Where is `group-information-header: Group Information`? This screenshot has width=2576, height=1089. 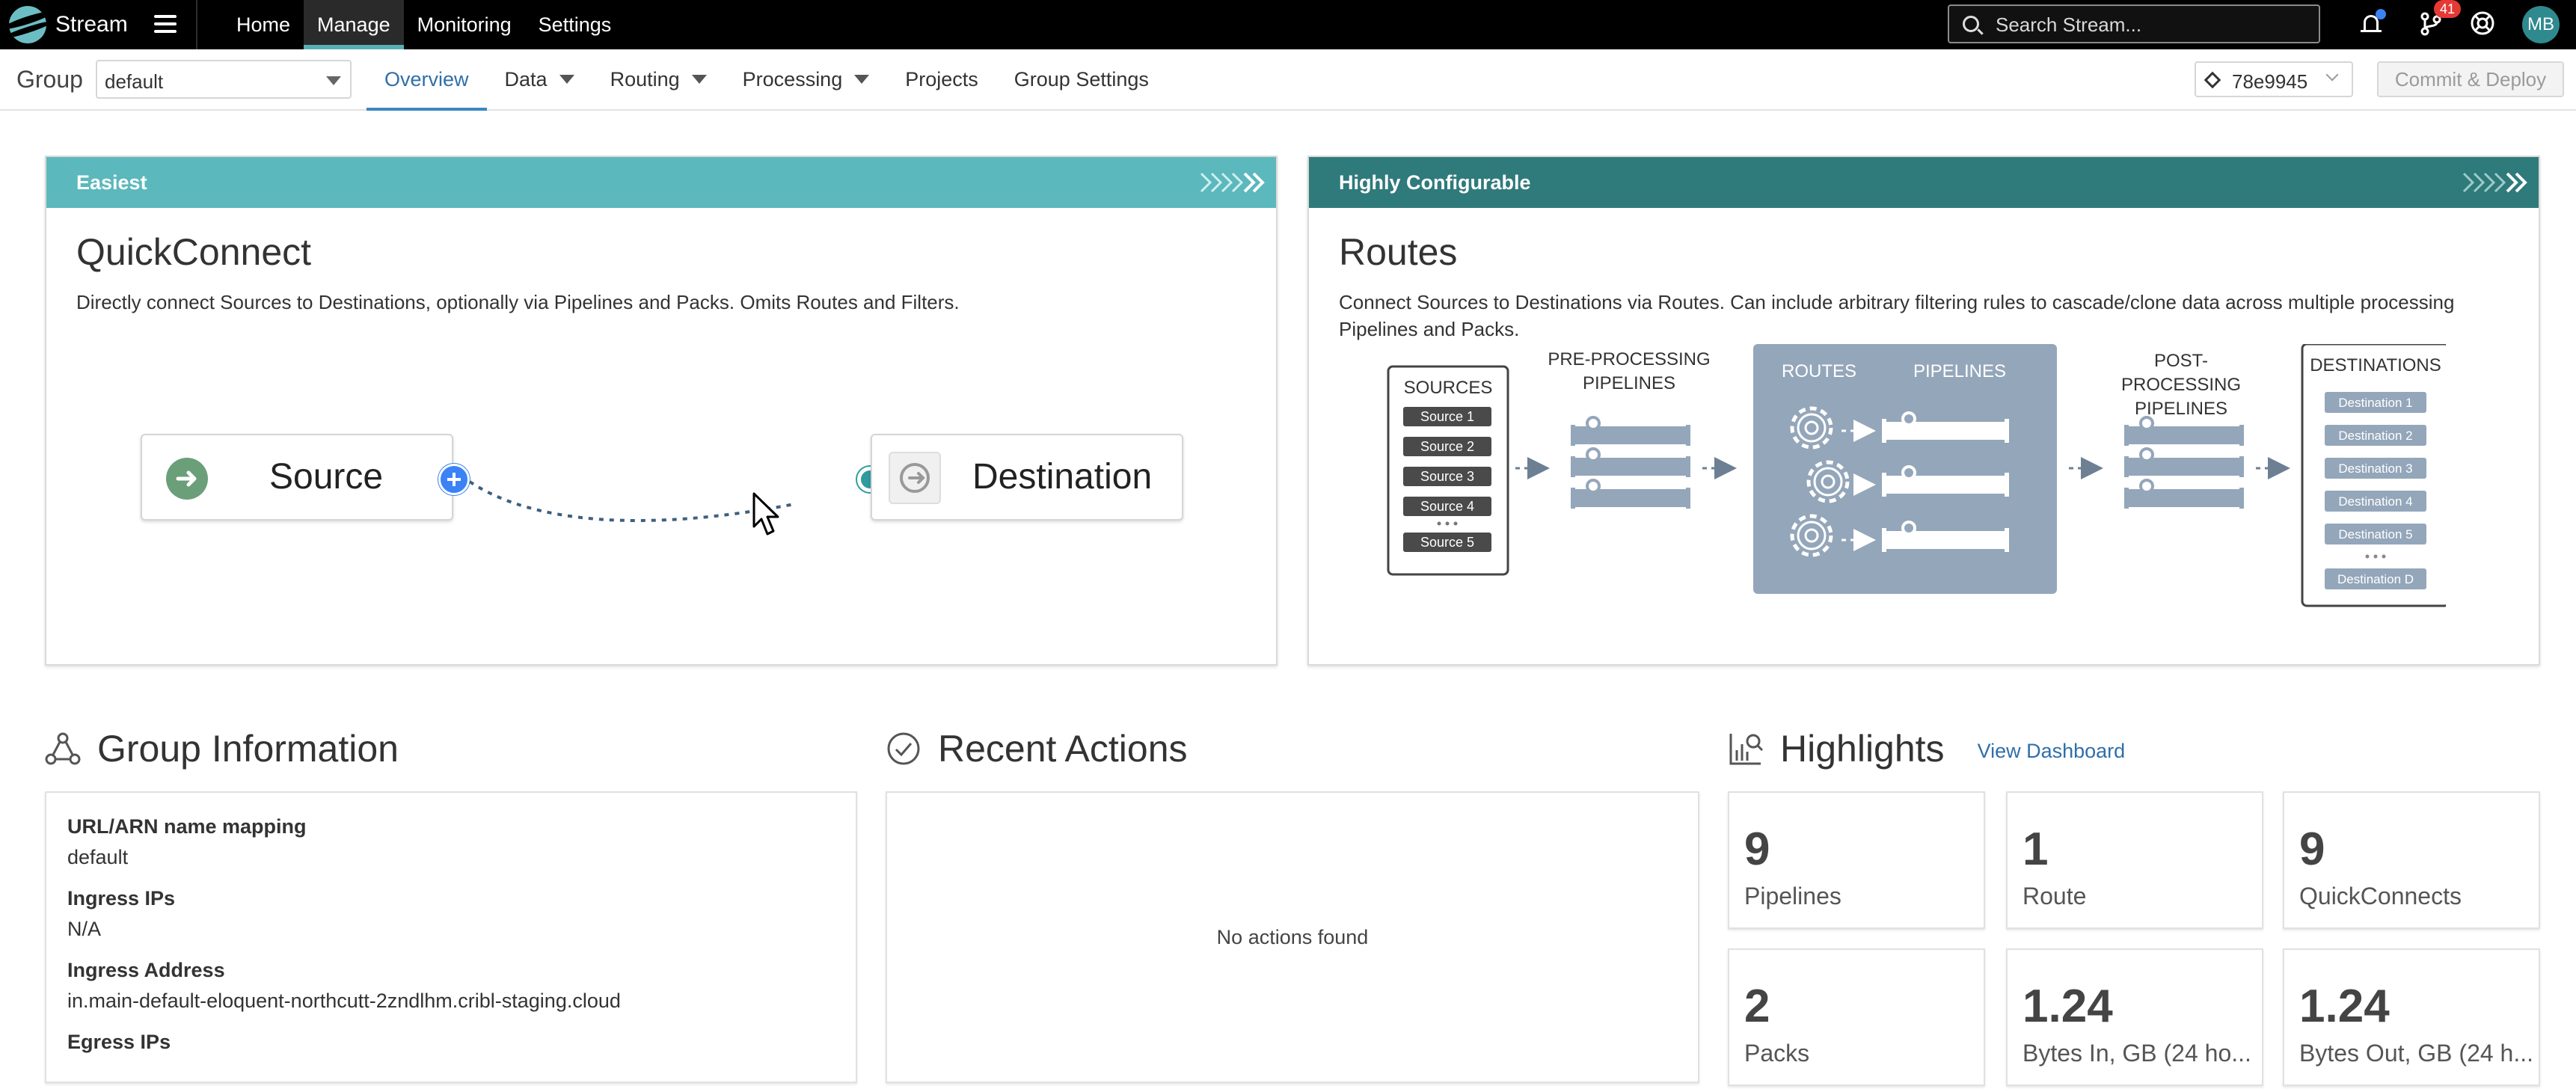 group-information-header: Group Information is located at coordinates (222, 749).